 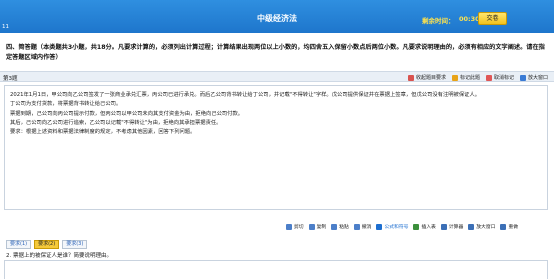 I want to click on cut-button: 剪切, so click(x=295, y=226).